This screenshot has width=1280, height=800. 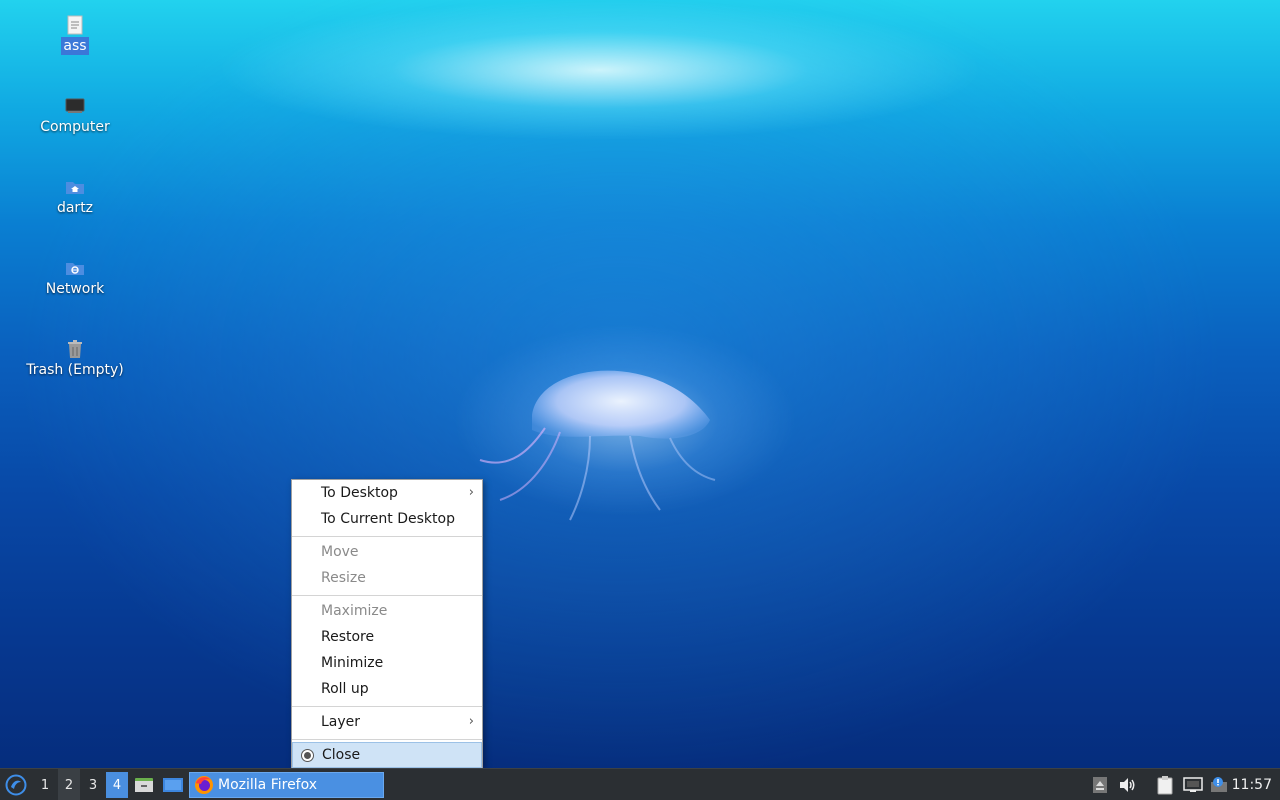 What do you see at coordinates (640, 784) in the screenshot?
I see `taskbar: 1 2 3 4 Mozilla Firefox 11:57` at bounding box center [640, 784].